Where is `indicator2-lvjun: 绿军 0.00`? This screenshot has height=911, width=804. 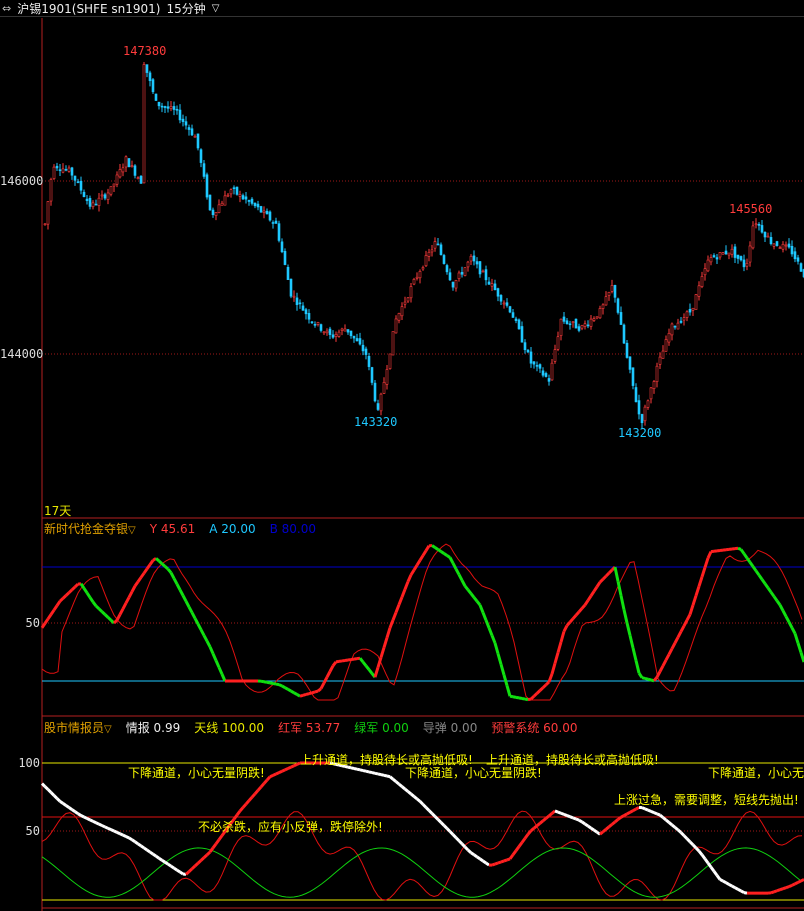
indicator2-lvjun: 绿军 0.00 is located at coordinates (381, 728).